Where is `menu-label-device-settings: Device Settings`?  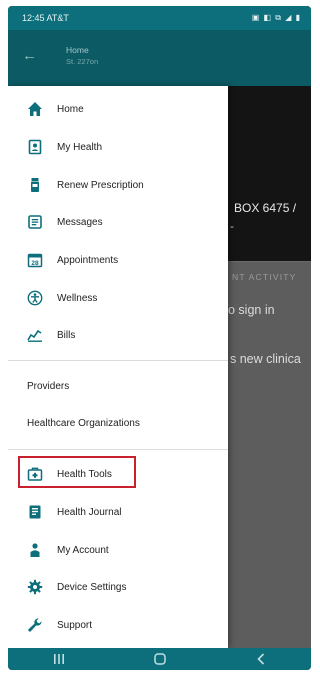 menu-label-device-settings: Device Settings is located at coordinates (92, 587).